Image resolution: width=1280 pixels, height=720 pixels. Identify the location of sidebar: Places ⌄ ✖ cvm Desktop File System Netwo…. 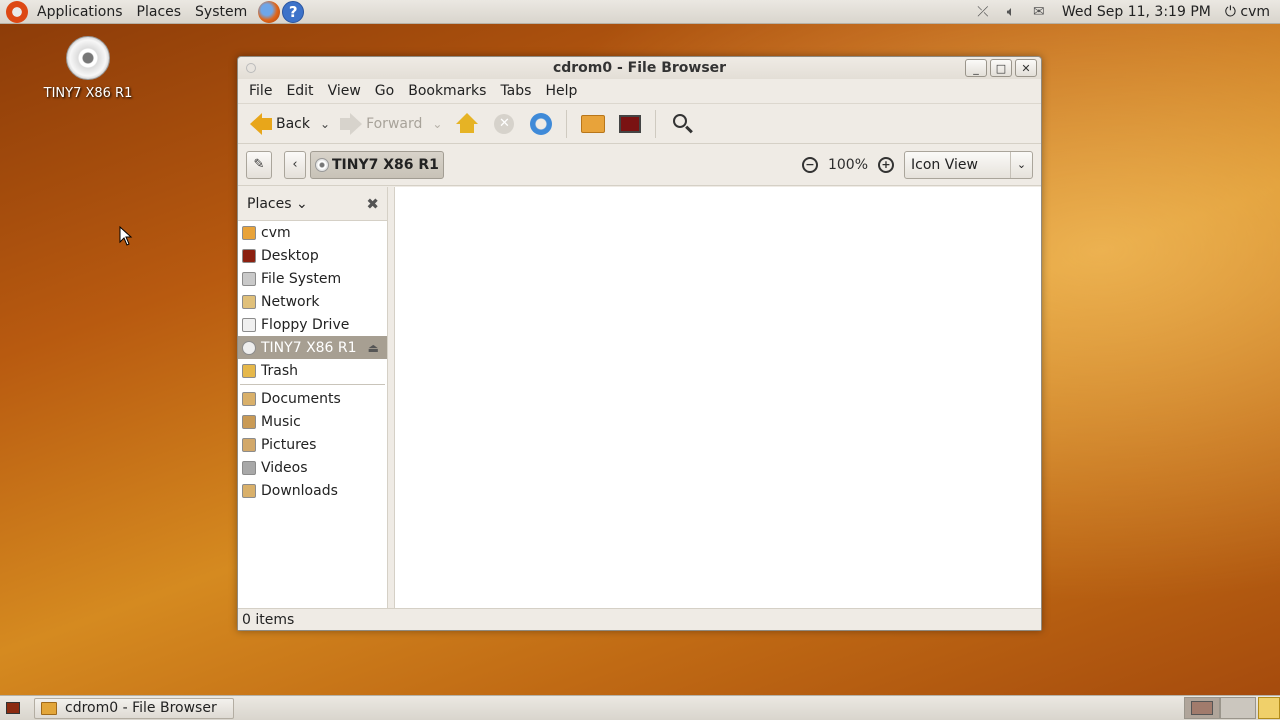
(313, 397).